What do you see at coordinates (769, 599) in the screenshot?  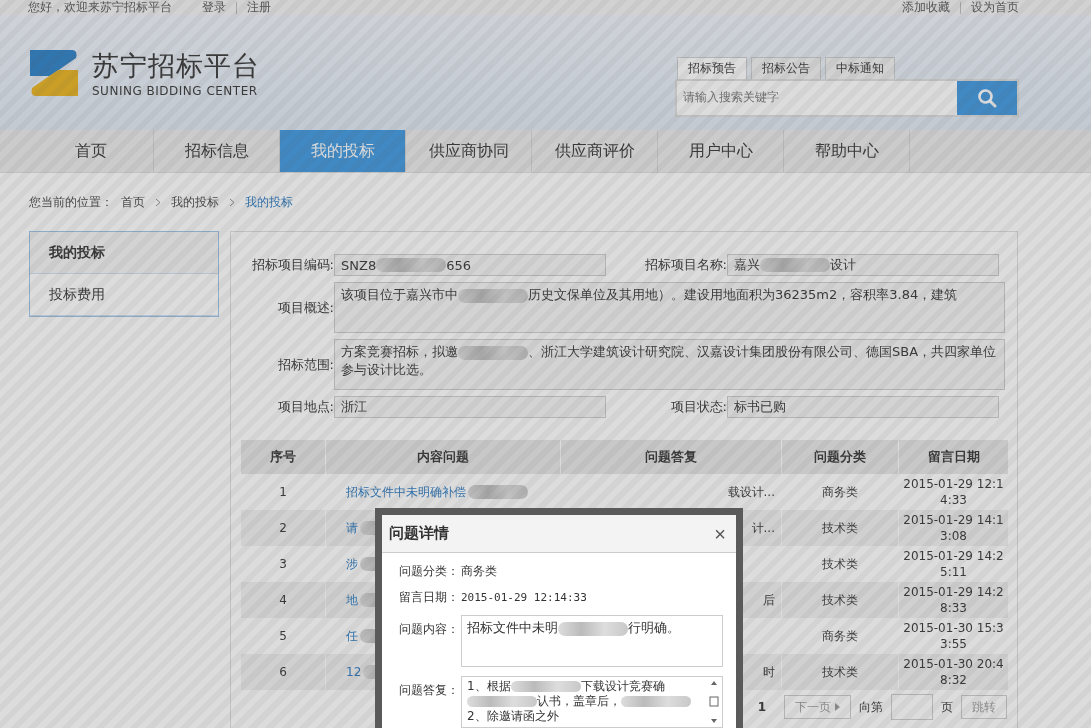 I see `table-cell: 后` at bounding box center [769, 599].